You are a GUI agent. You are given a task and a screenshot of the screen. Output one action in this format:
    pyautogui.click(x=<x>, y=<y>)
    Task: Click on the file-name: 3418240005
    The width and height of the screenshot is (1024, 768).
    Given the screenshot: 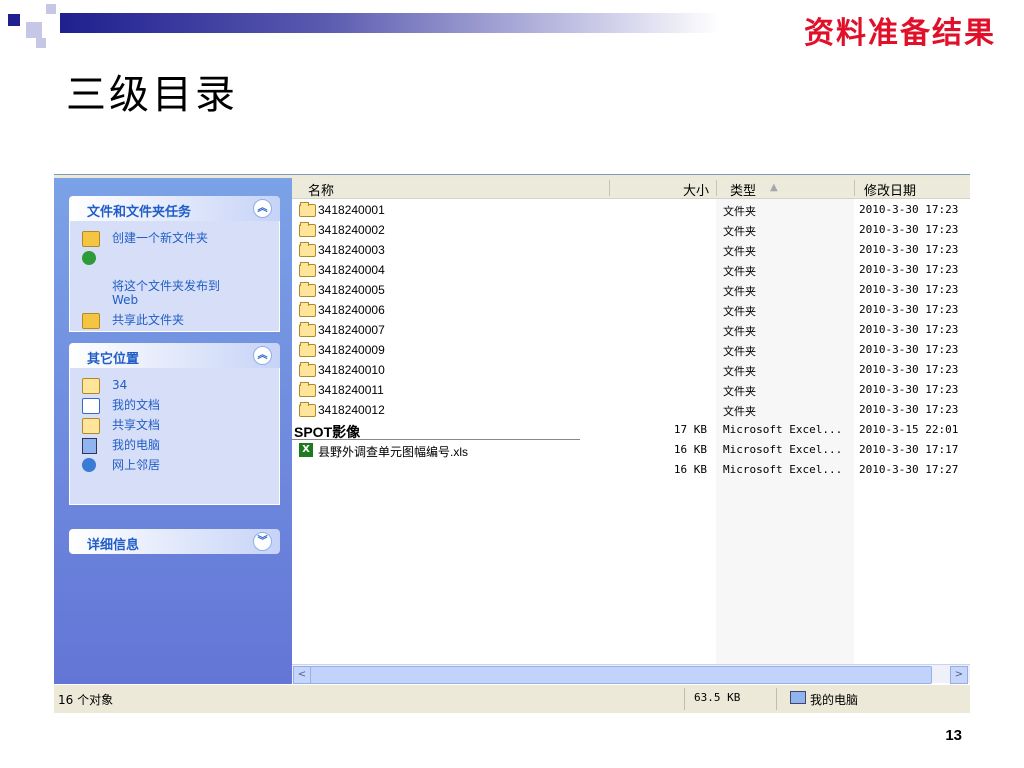 What is the action you would take?
    pyautogui.click(x=351, y=290)
    